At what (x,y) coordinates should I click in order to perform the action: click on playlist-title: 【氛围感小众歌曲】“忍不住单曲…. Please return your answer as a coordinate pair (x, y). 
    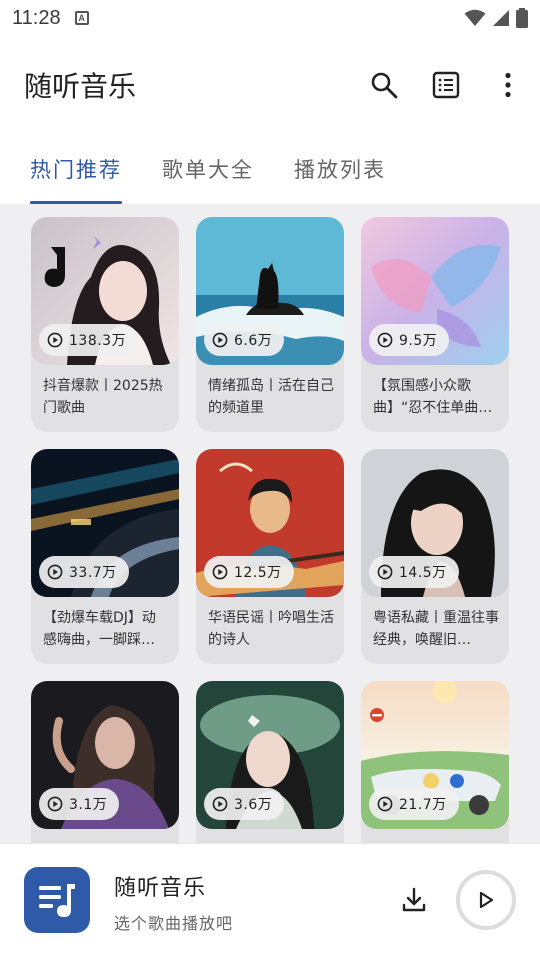
    Looking at the image, I should click on (433, 397).